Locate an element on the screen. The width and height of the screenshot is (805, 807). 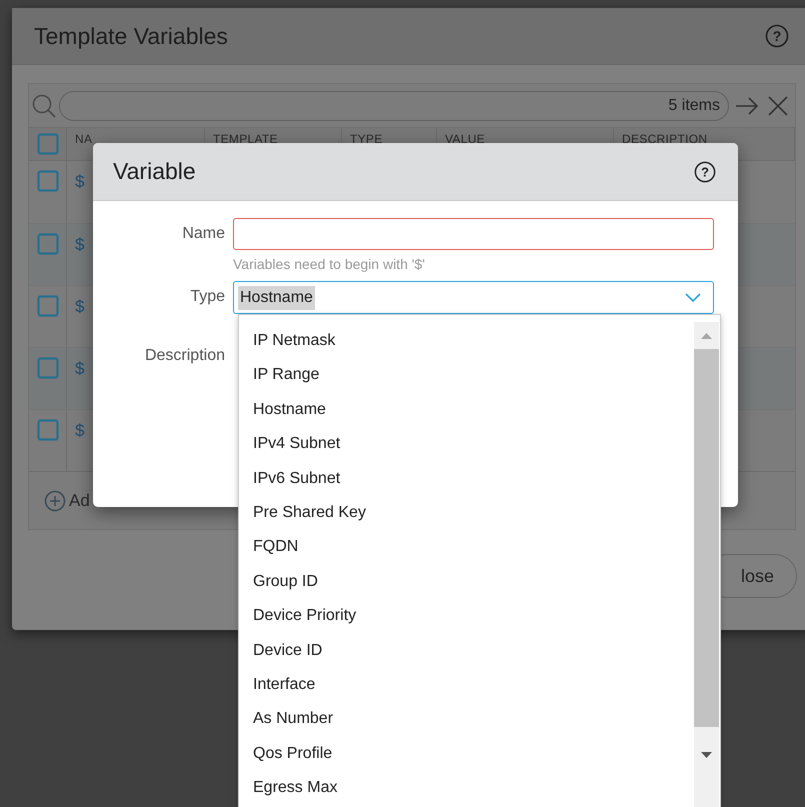
dropdown-option: Qos Profile is located at coordinates (466, 754).